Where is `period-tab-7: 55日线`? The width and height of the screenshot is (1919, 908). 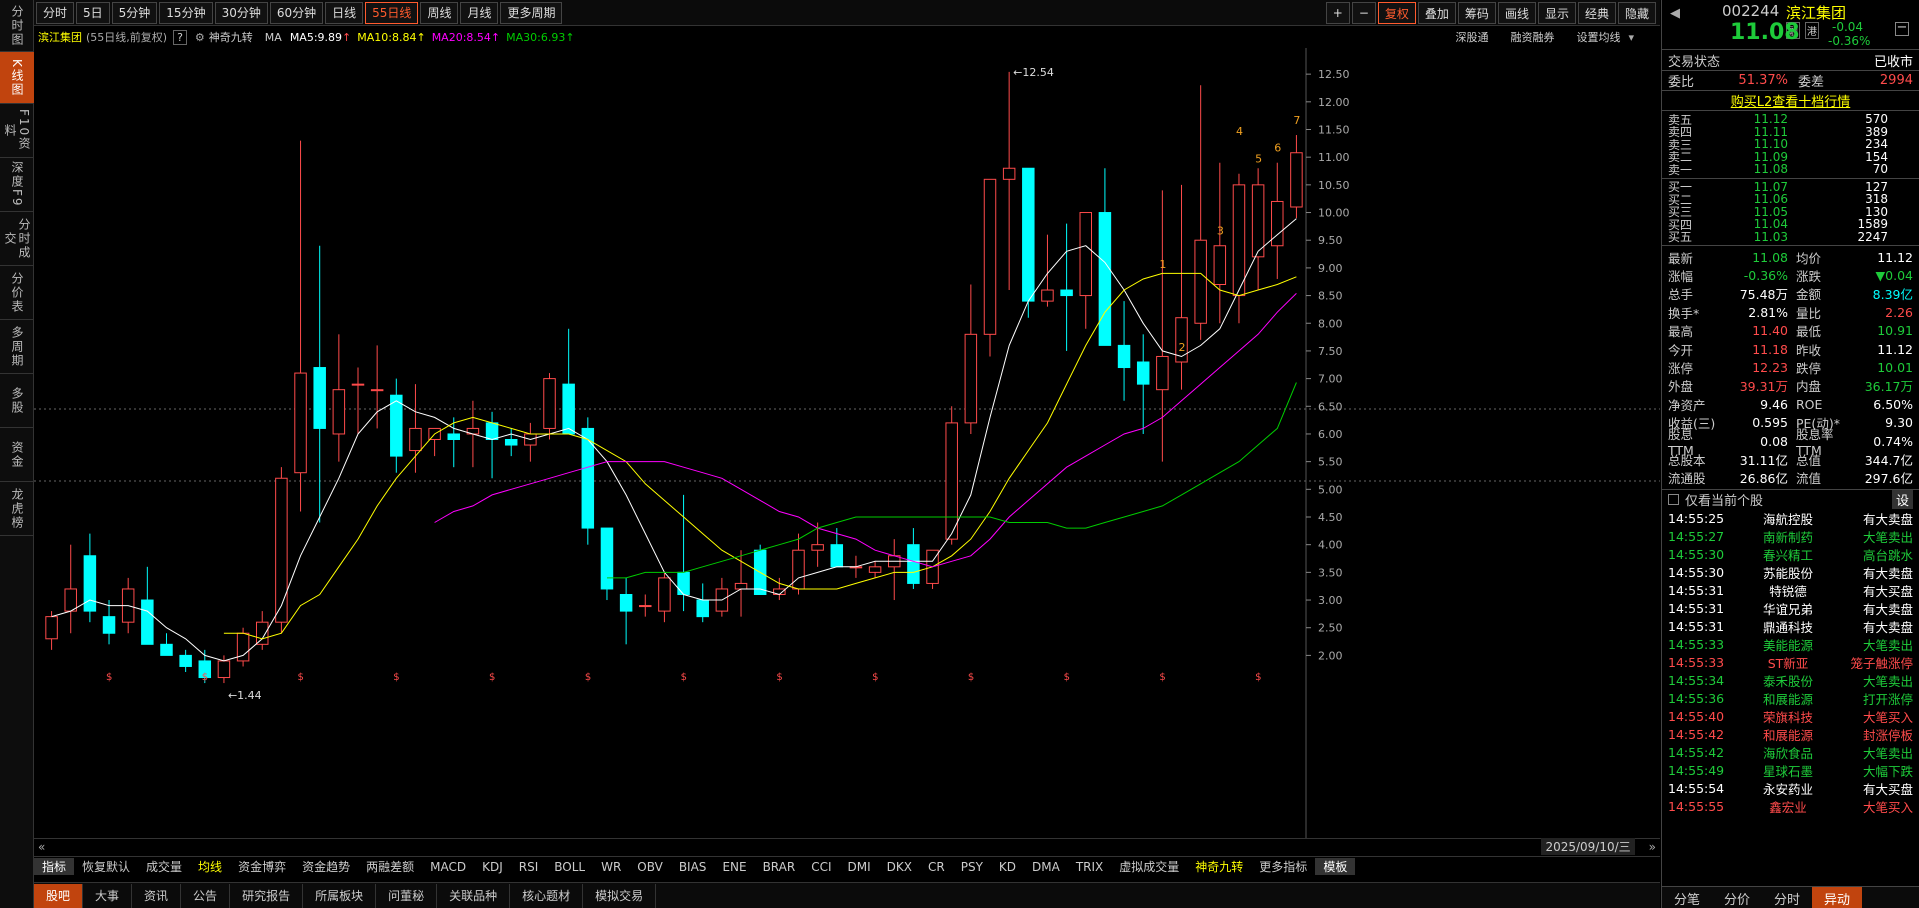
period-tab-7: 55日线 is located at coordinates (392, 12).